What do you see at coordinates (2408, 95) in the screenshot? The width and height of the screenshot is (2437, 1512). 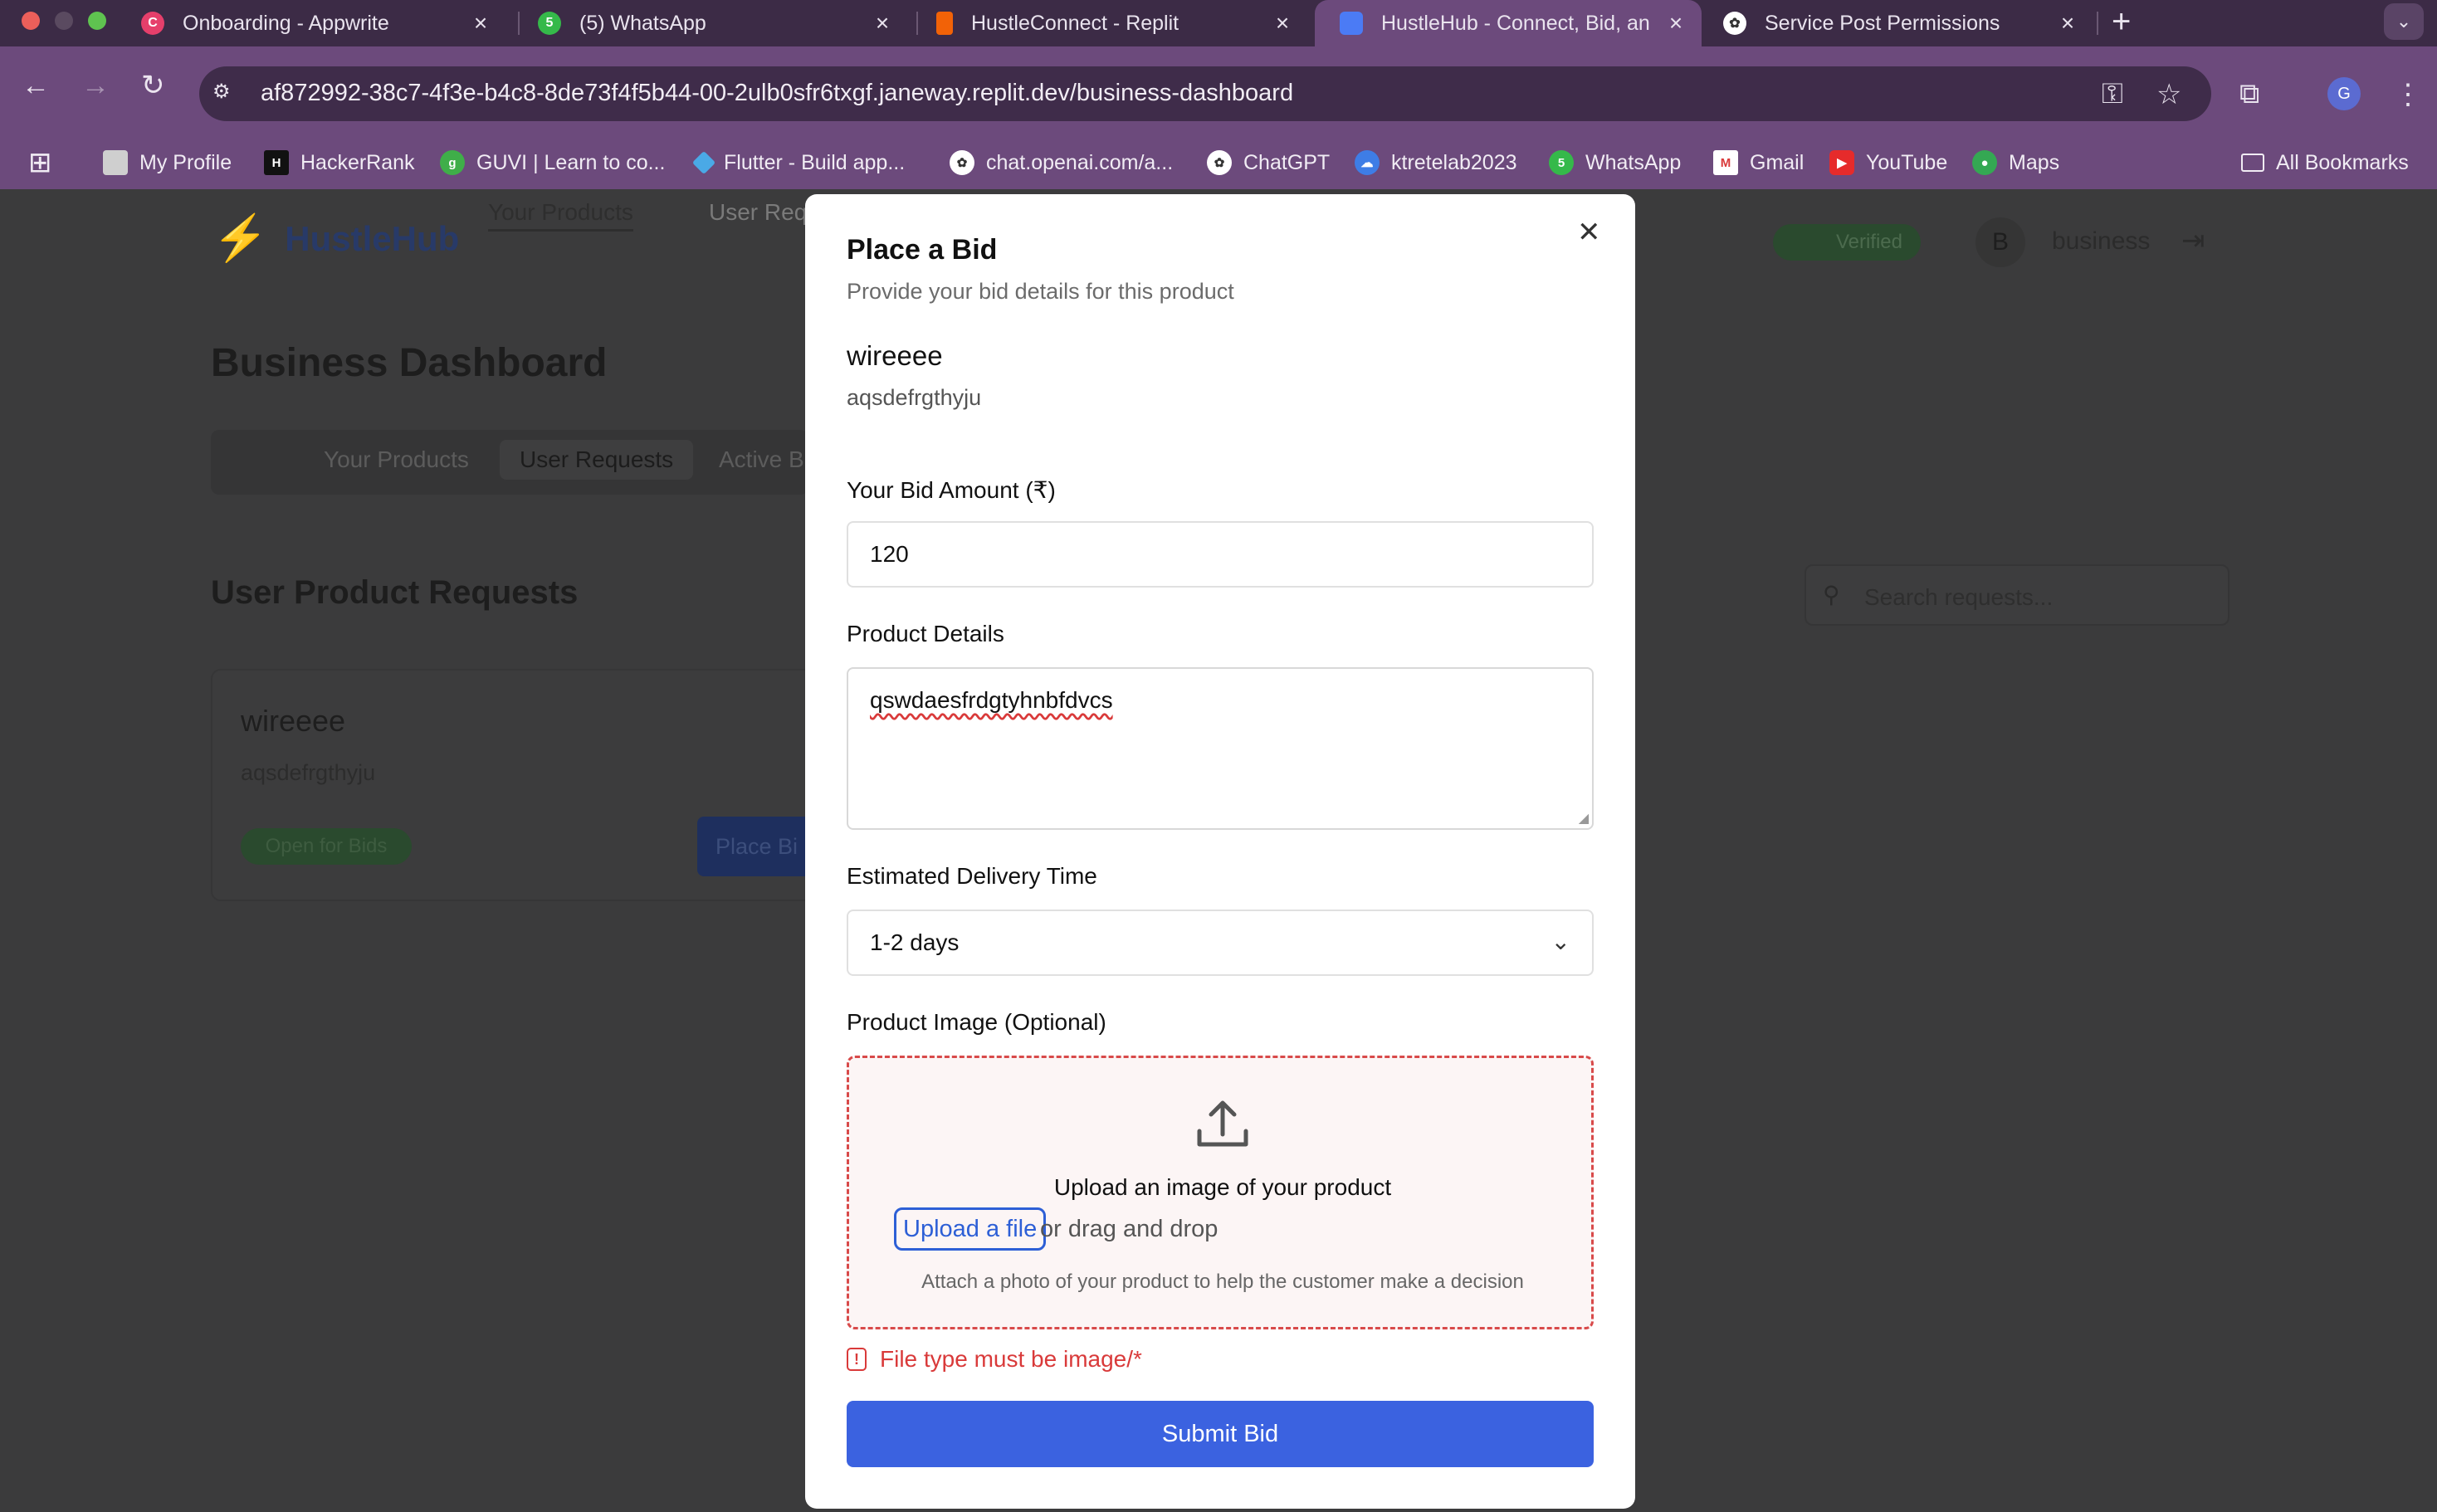 I see `browser-menu-icon: ⋮` at bounding box center [2408, 95].